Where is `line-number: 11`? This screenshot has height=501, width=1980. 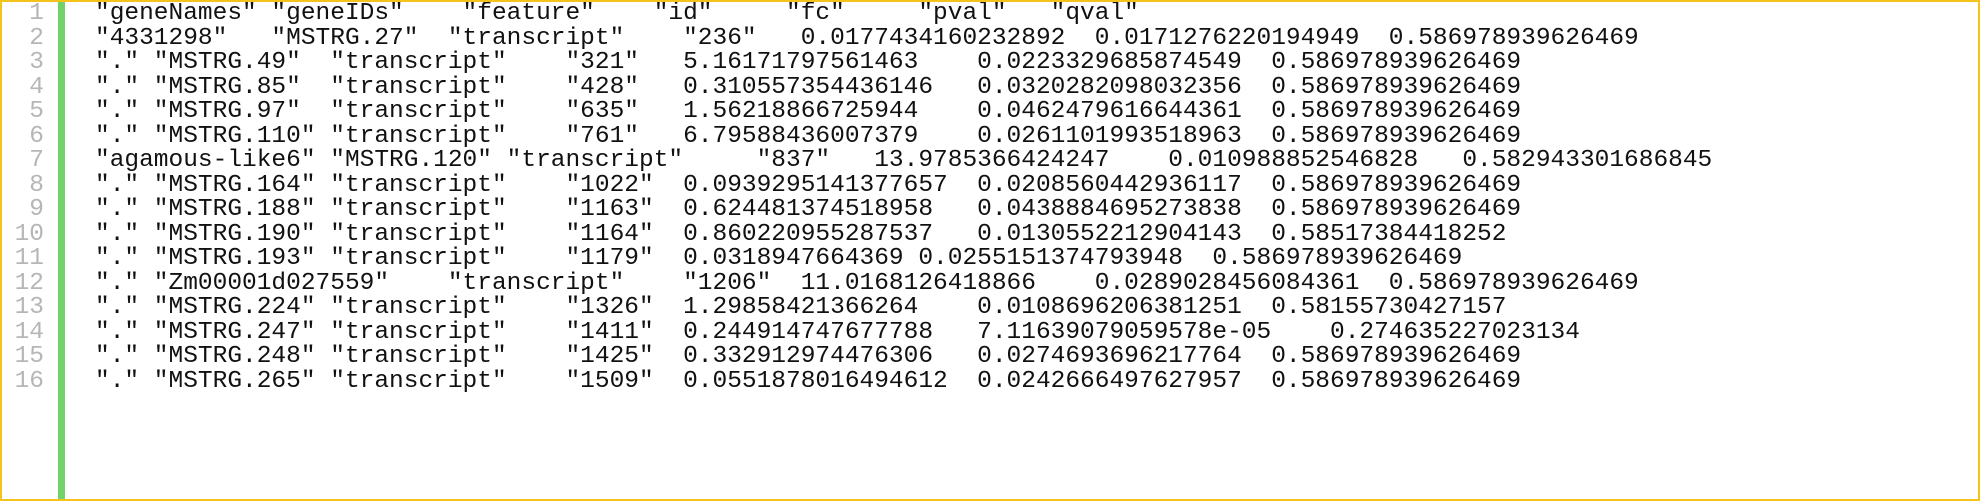 line-number: 11 is located at coordinates (29, 258).